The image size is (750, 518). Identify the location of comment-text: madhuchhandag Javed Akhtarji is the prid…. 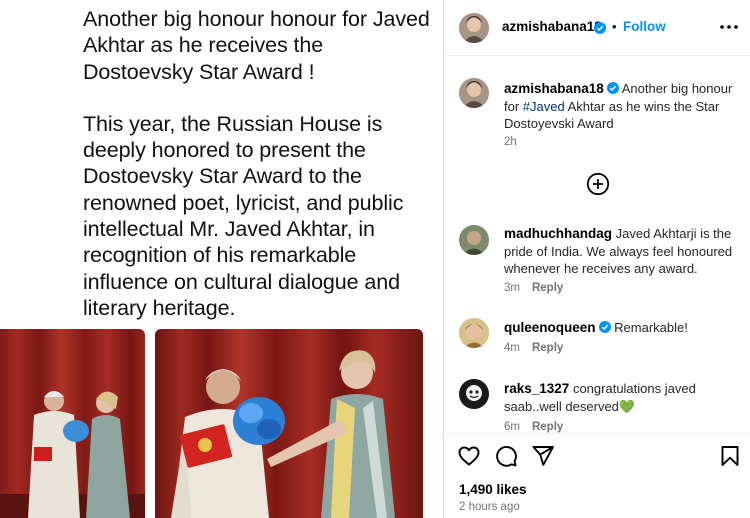
(624, 251).